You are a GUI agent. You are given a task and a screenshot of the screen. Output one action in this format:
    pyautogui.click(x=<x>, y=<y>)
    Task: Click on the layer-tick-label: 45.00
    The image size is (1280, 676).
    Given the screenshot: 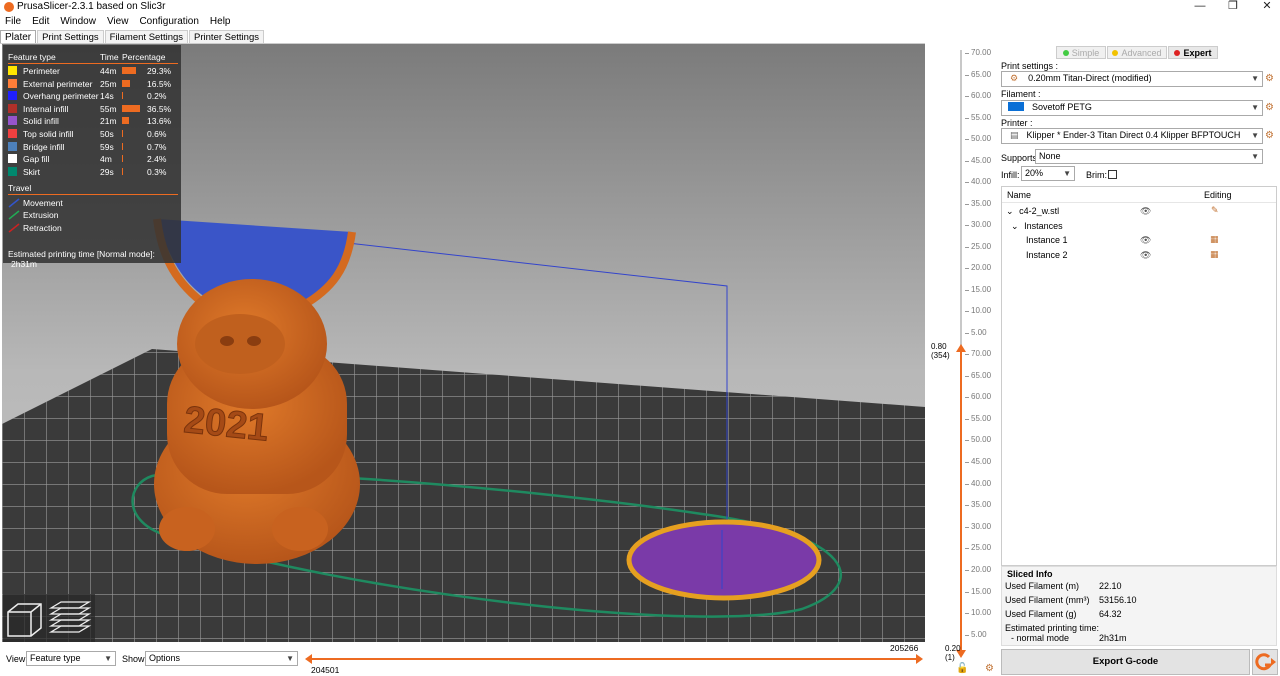 What is the action you would take?
    pyautogui.click(x=981, y=160)
    